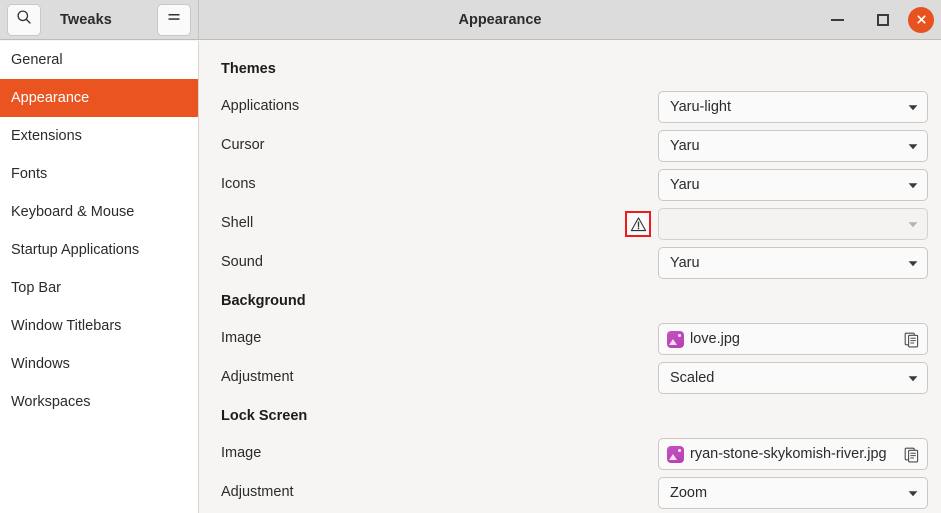  Describe the element at coordinates (237, 223) in the screenshot. I see `row-label-themes-shell: Shell` at that location.